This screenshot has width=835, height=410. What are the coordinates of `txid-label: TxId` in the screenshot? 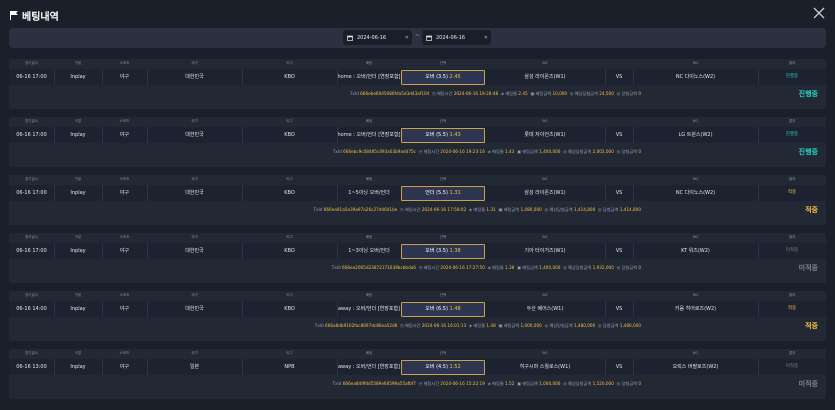 It's located at (337, 151).